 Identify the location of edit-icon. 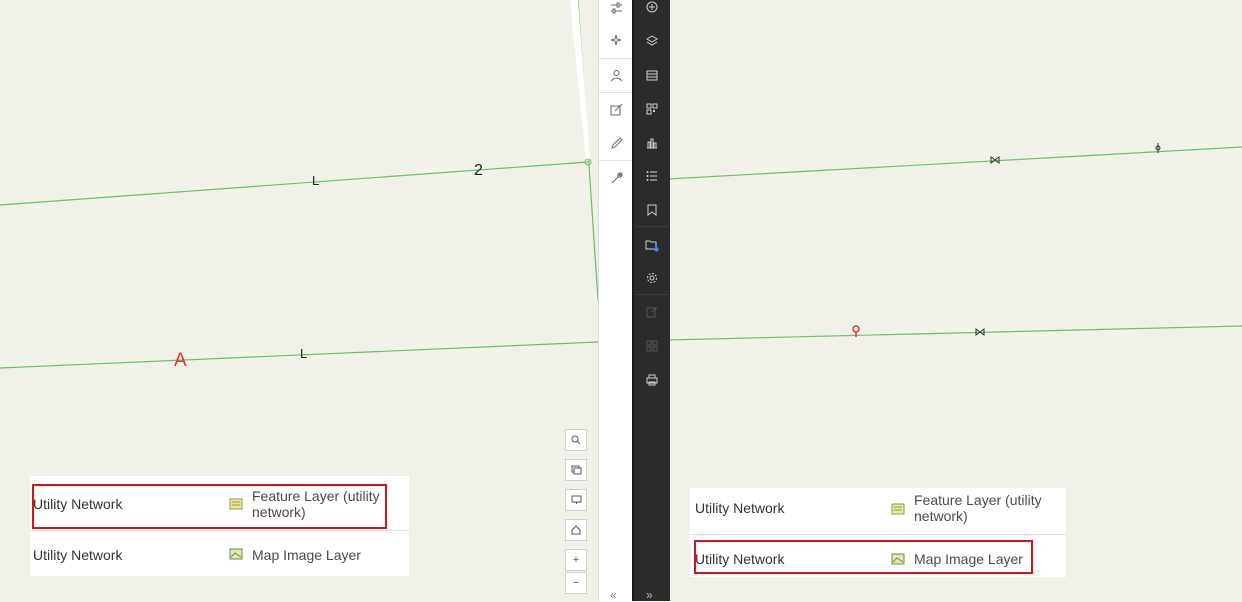
(616, 109).